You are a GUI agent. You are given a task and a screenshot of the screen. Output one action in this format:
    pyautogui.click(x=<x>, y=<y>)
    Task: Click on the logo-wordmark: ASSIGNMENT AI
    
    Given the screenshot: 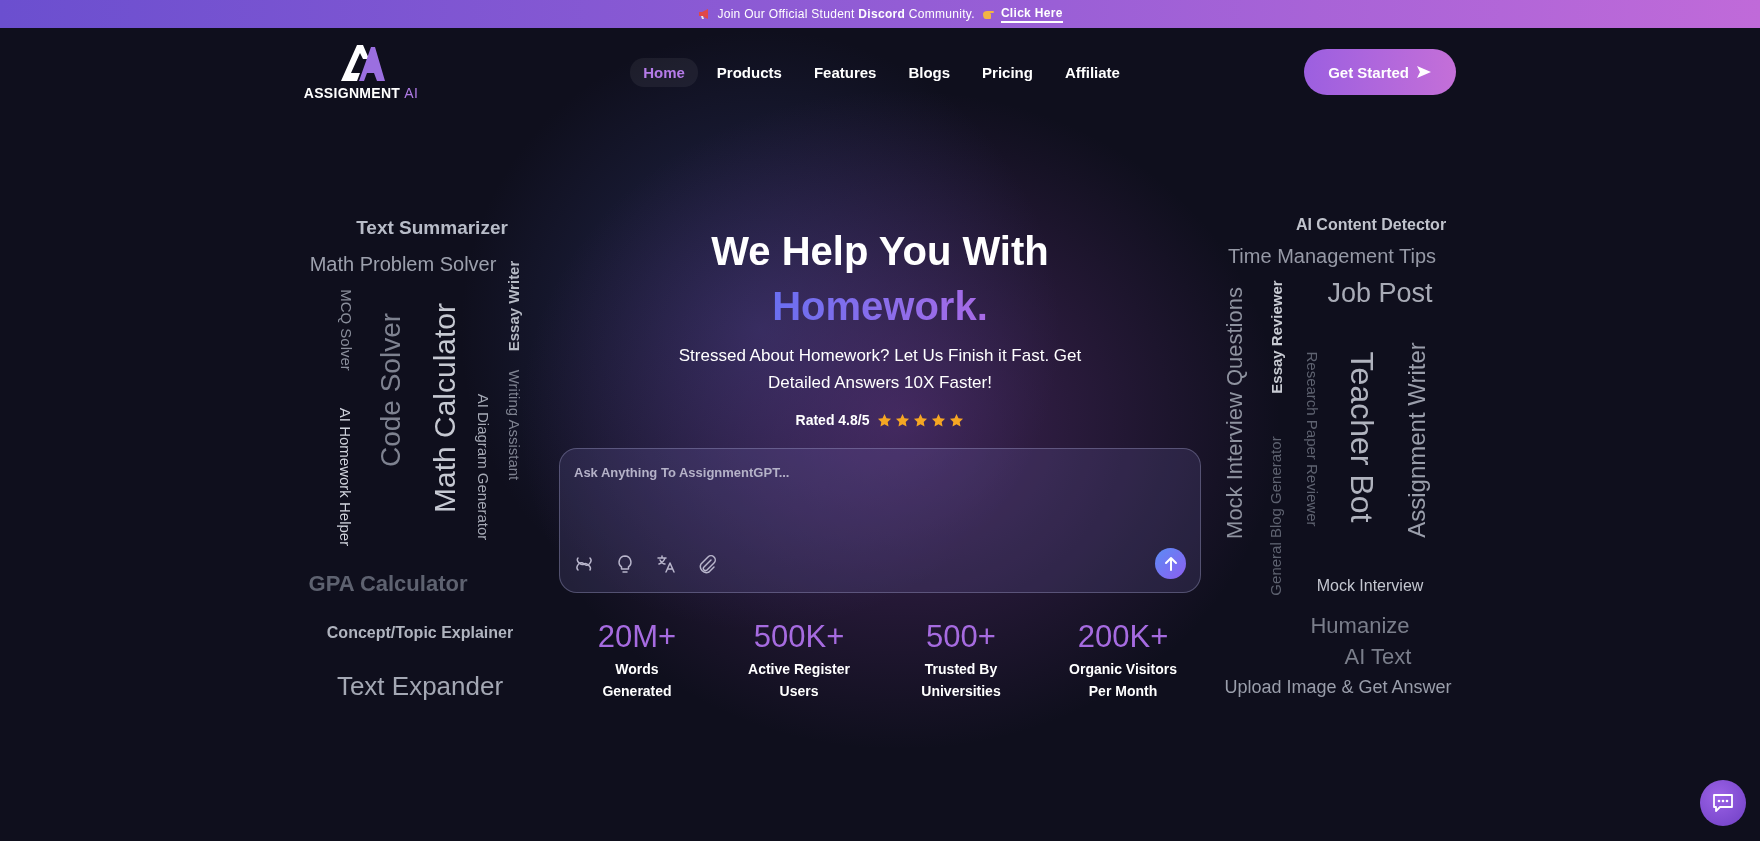 What is the action you would take?
    pyautogui.click(x=361, y=93)
    